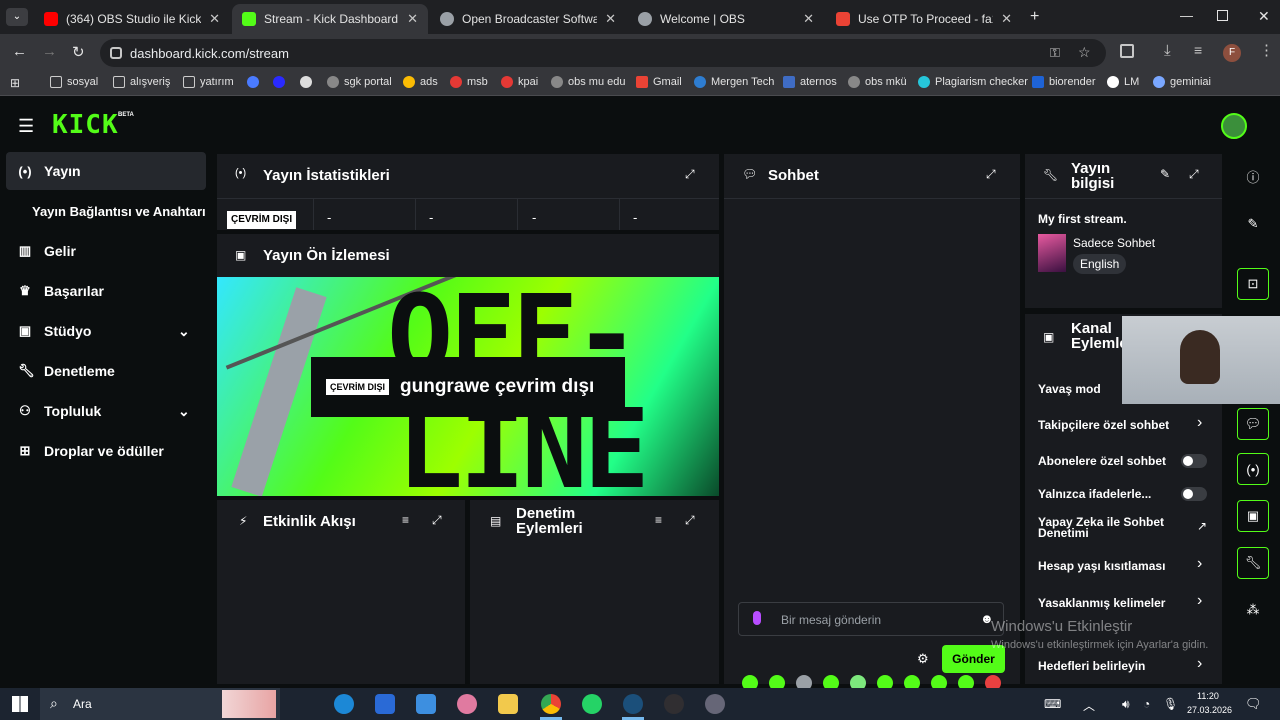 This screenshot has height=720, width=1280. I want to click on bookmark-plagiarism-checker: Plagiarism checker, so click(973, 82).